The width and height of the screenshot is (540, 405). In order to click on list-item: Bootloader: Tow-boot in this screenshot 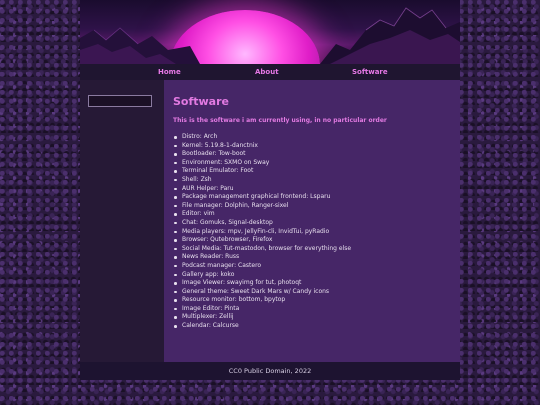, I will do `click(262, 154)`.